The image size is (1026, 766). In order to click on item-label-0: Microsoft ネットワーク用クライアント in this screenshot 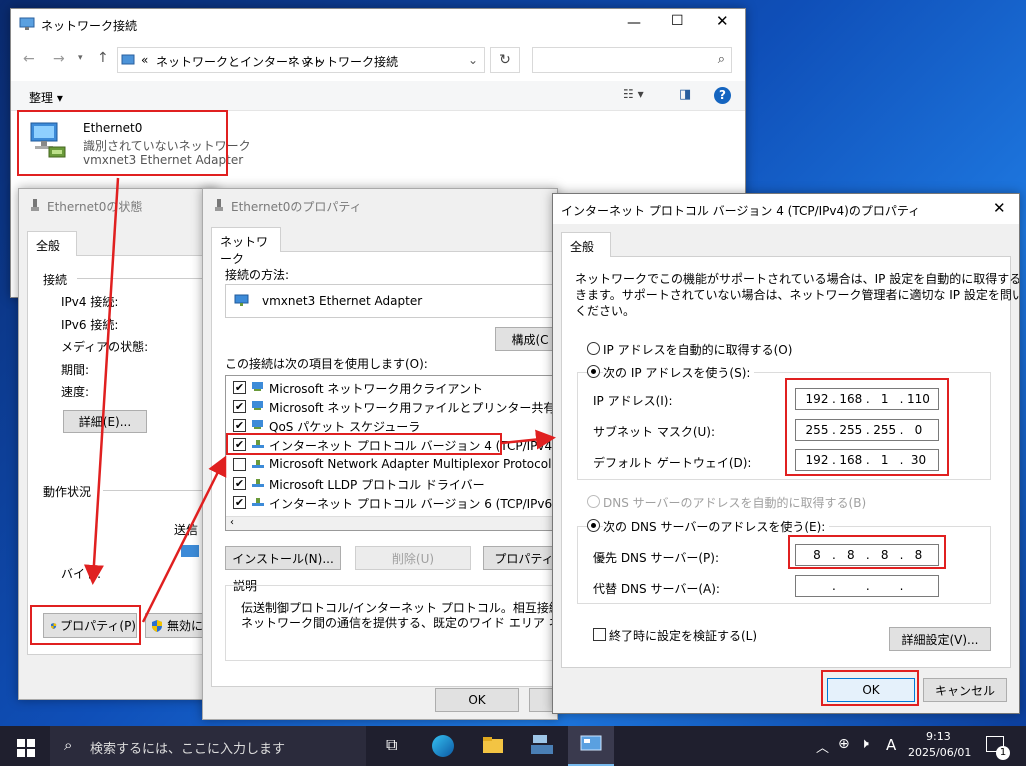, I will do `click(376, 388)`.